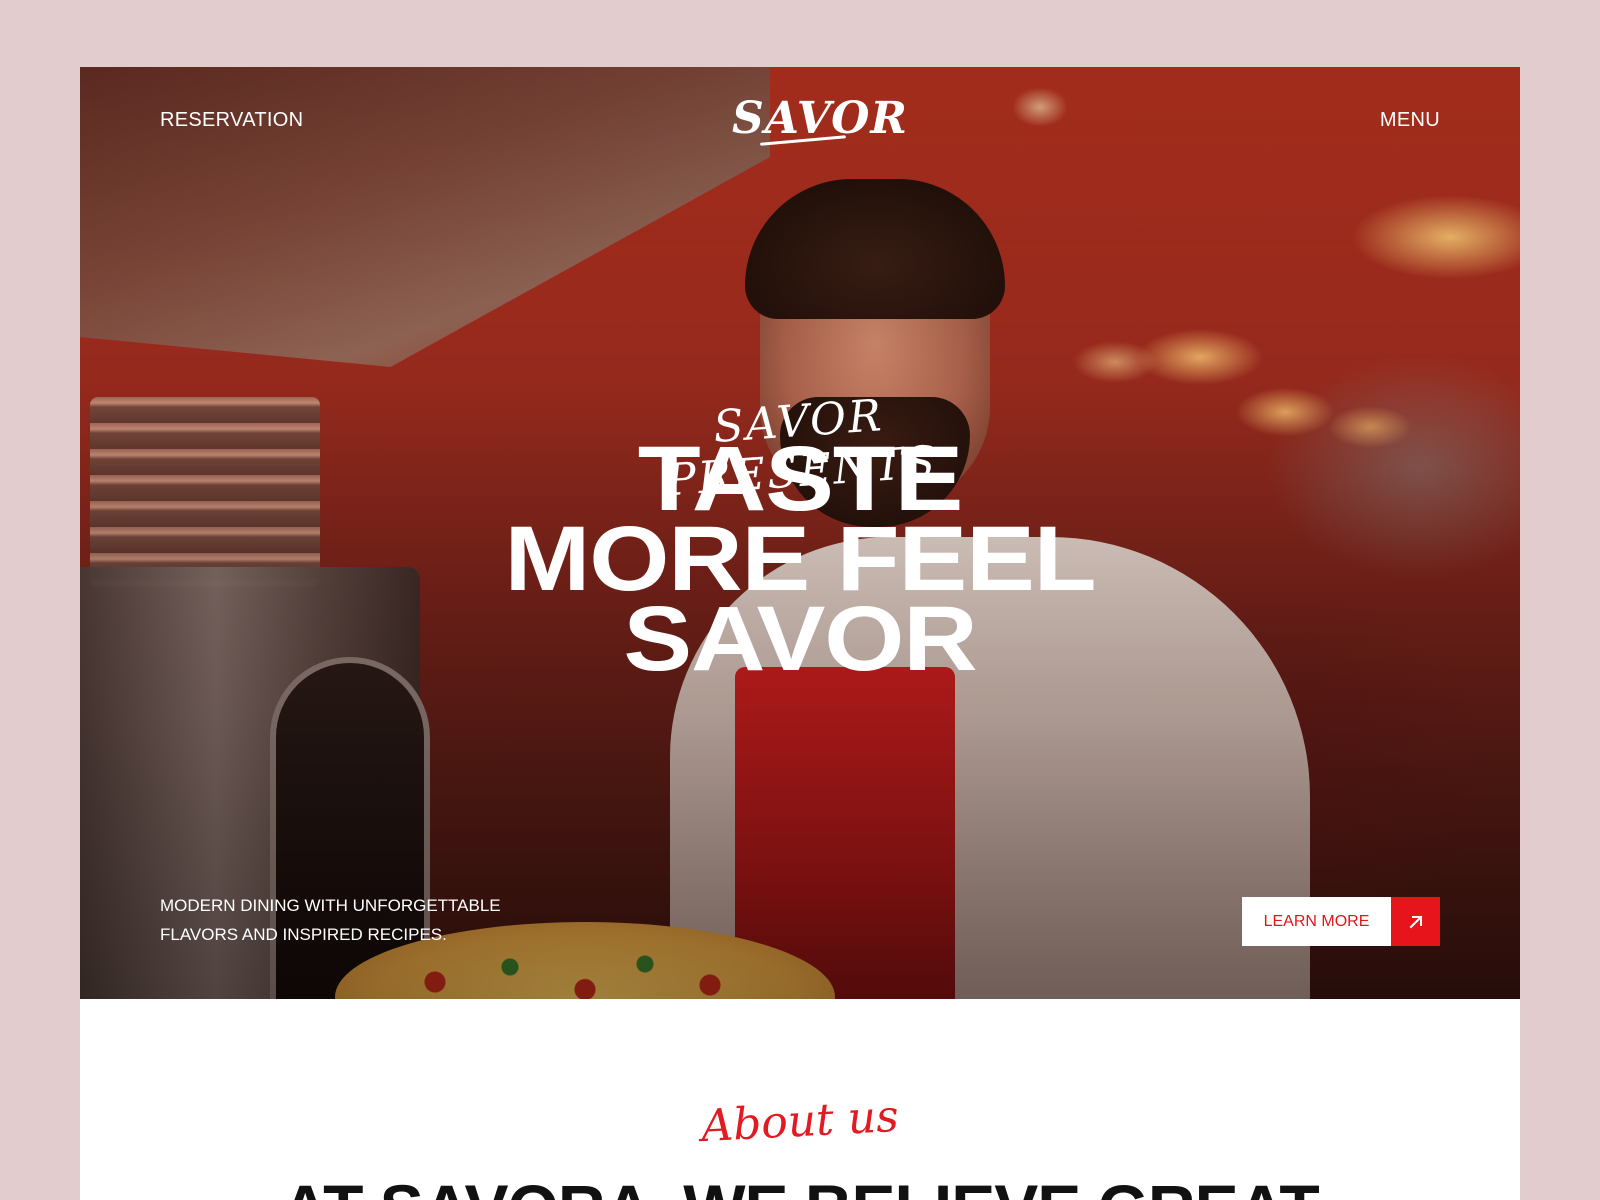 The height and width of the screenshot is (1200, 1600). What do you see at coordinates (1410, 120) in the screenshot?
I see `nav-menu-link: MENU` at bounding box center [1410, 120].